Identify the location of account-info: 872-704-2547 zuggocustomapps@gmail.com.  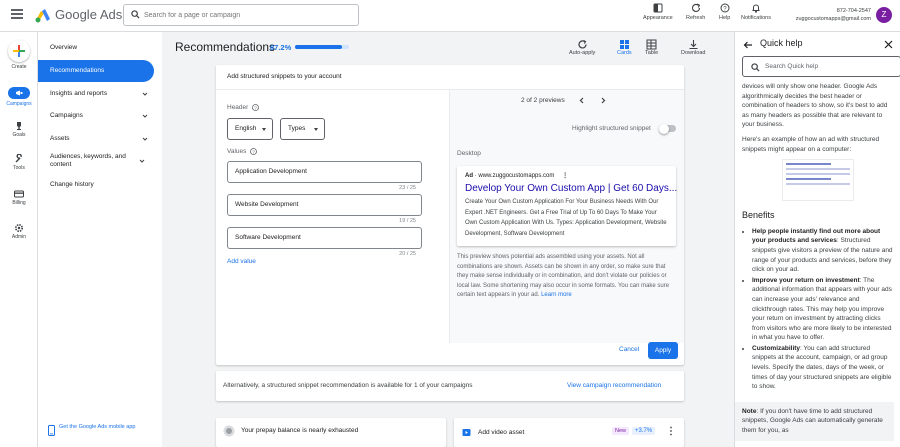
(829, 15).